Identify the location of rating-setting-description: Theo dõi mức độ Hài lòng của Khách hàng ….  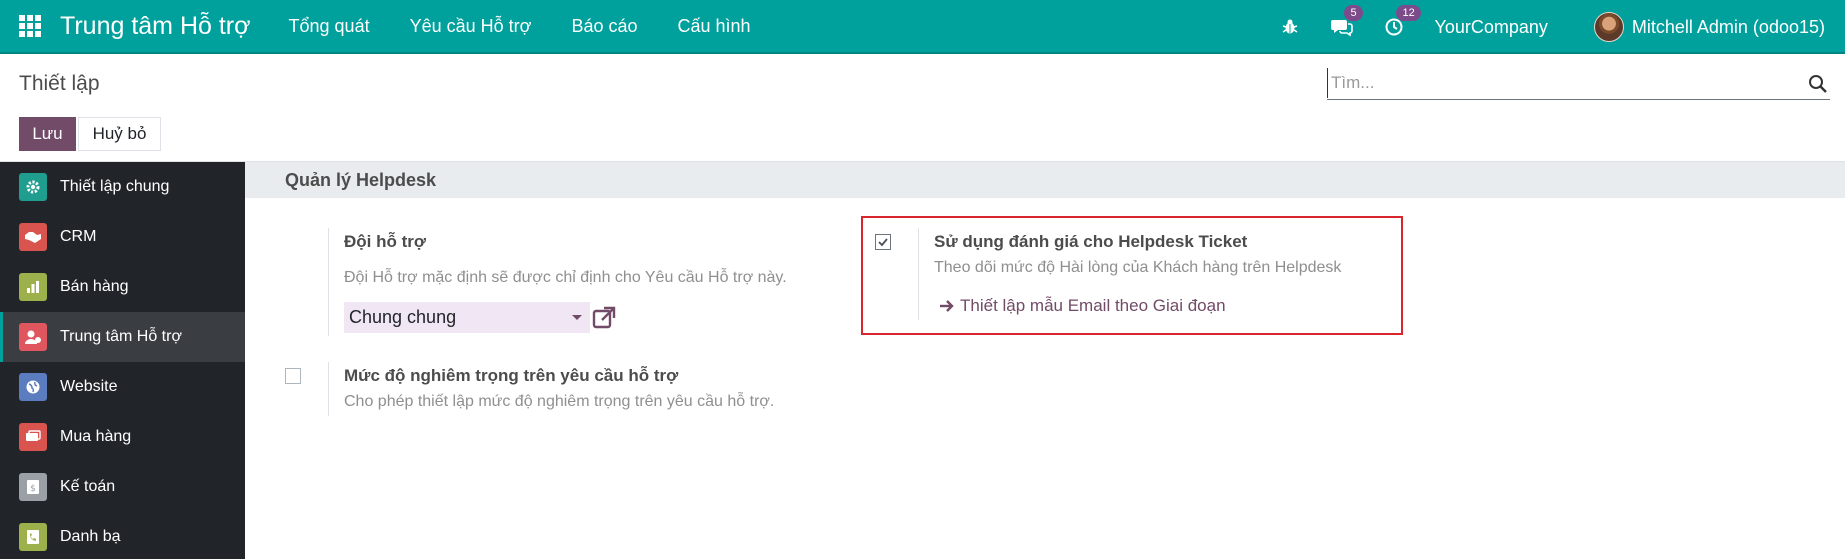
(1138, 267).